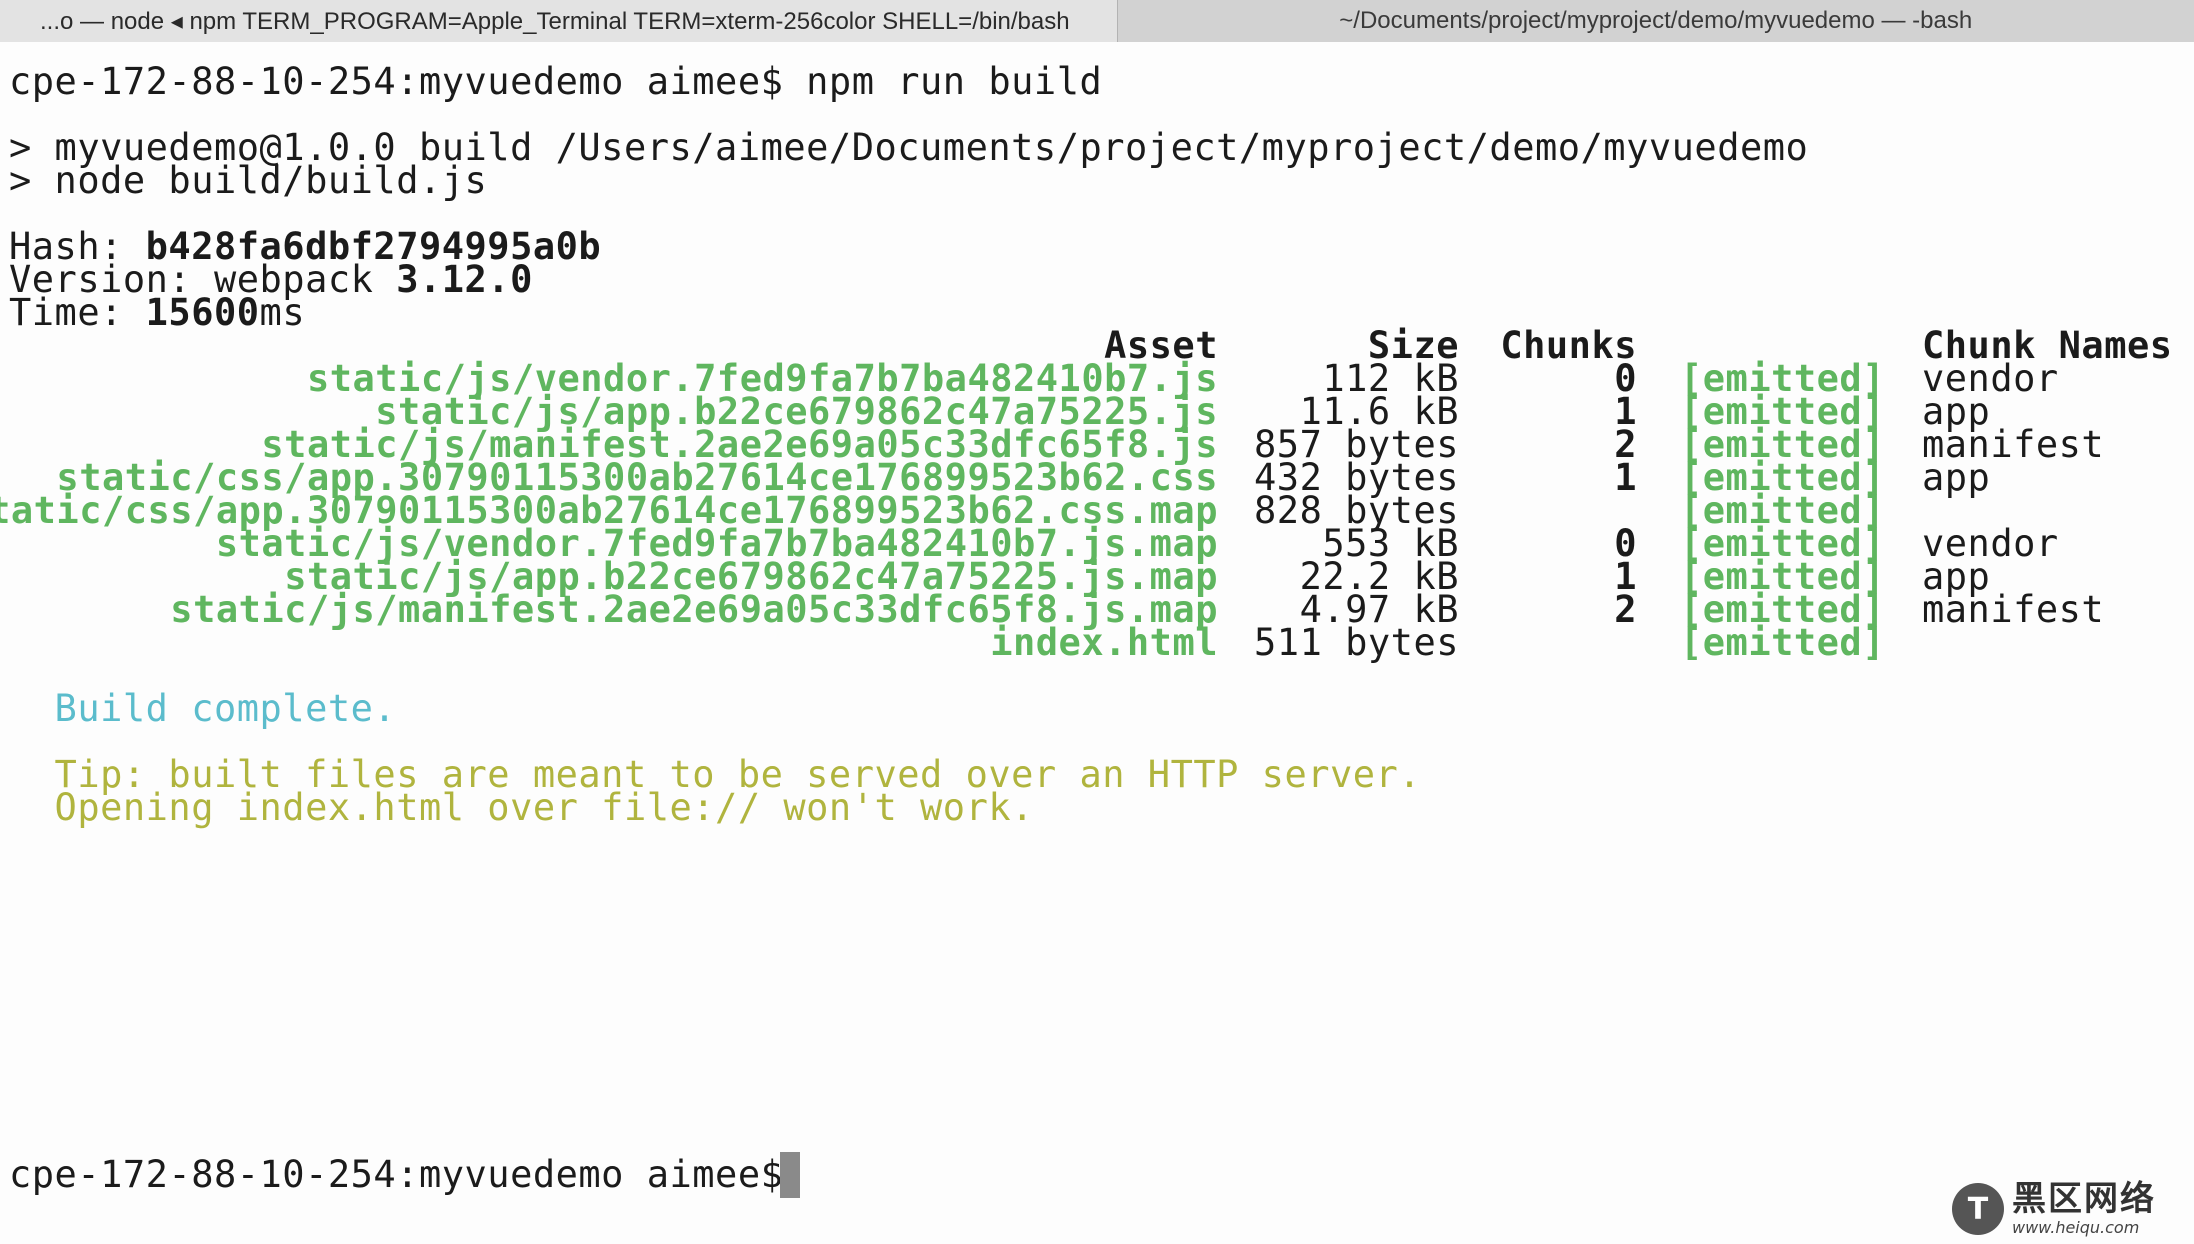 The width and height of the screenshot is (2194, 1244). What do you see at coordinates (248, 180) in the screenshot?
I see `npm-node-line: > node build/build.js` at bounding box center [248, 180].